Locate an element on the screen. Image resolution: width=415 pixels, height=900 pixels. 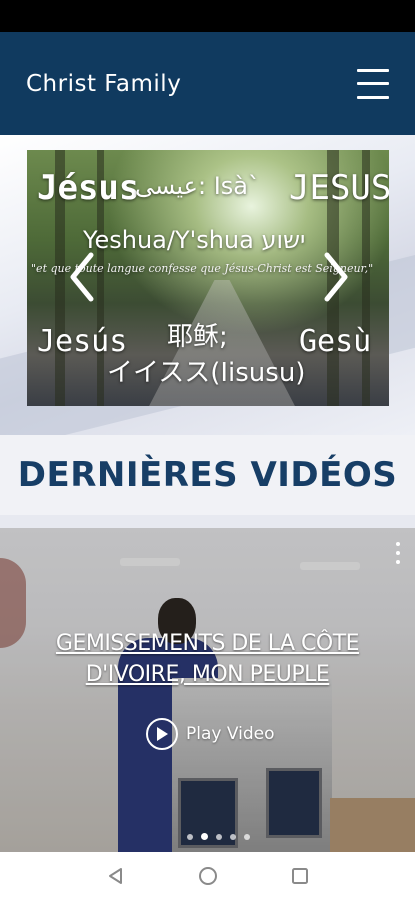
slide-text-arabic: عيسى: Isà` is located at coordinates (197, 186).